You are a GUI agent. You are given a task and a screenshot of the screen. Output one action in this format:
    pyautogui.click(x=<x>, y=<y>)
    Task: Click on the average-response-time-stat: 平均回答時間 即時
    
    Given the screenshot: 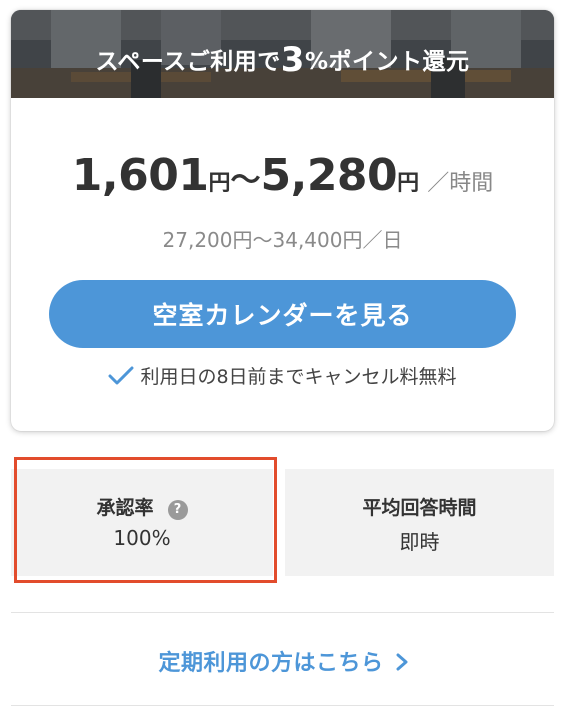 What is the action you would take?
    pyautogui.click(x=419, y=522)
    